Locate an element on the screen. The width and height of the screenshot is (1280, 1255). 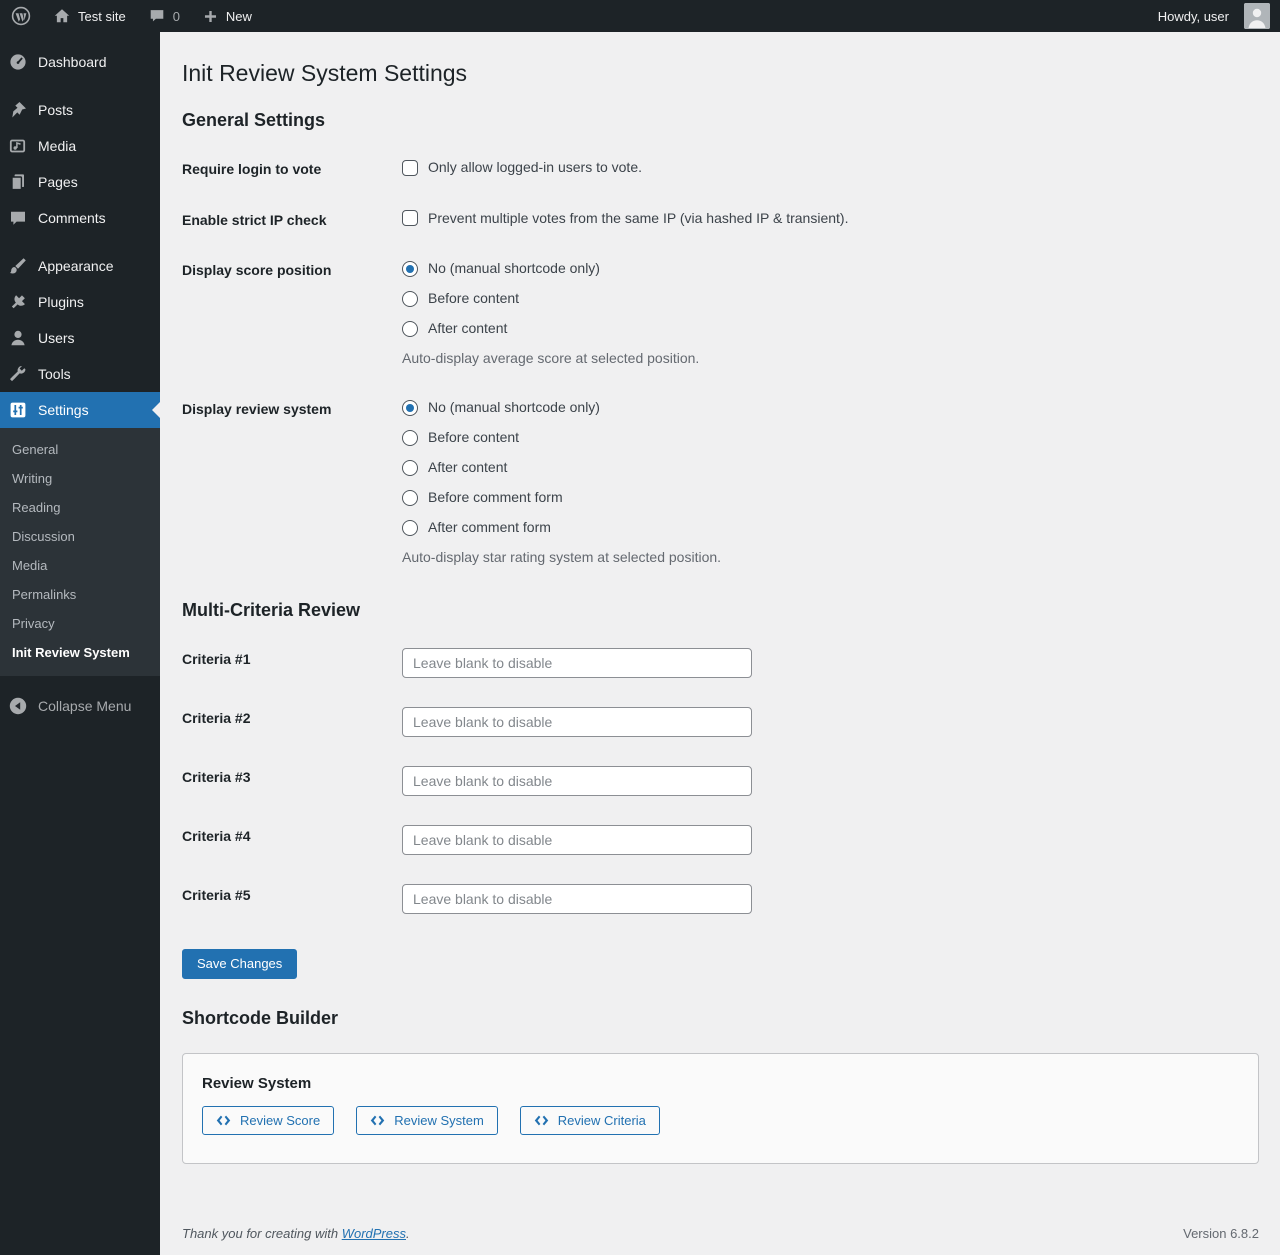
sidebar-item-users: Users is located at coordinates (80, 338).